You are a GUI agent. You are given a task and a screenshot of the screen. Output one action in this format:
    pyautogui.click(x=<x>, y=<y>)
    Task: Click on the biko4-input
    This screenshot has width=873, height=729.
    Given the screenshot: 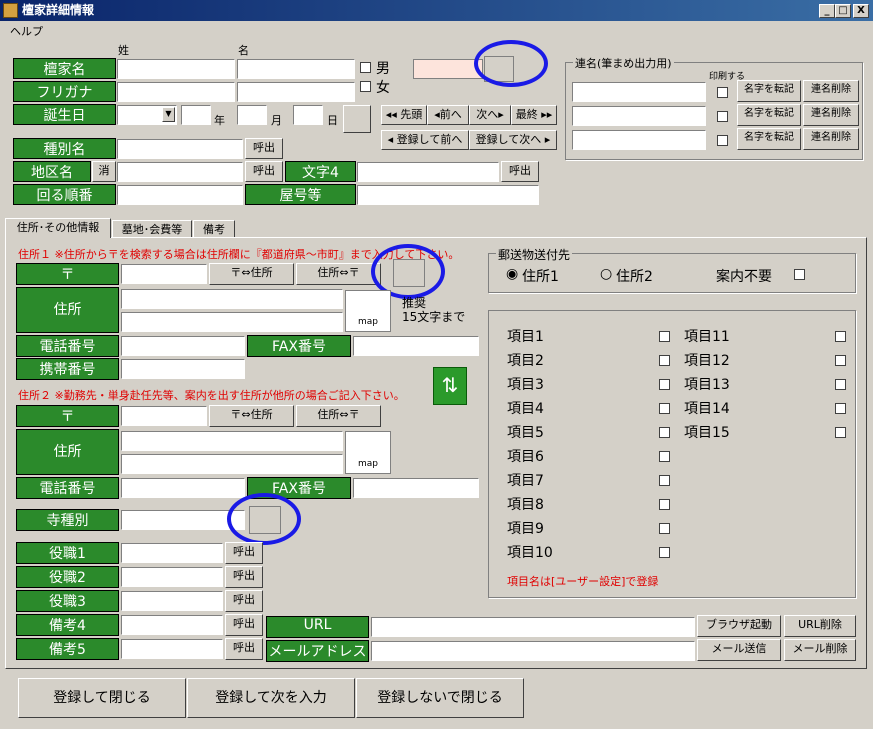 What is the action you would take?
    pyautogui.click(x=172, y=625)
    